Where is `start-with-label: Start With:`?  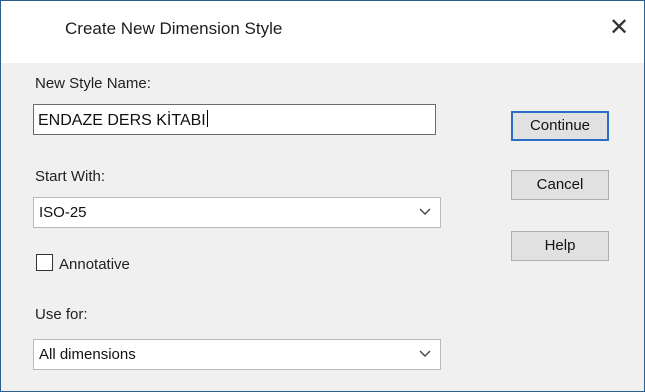
start-with-label: Start With: is located at coordinates (70, 176).